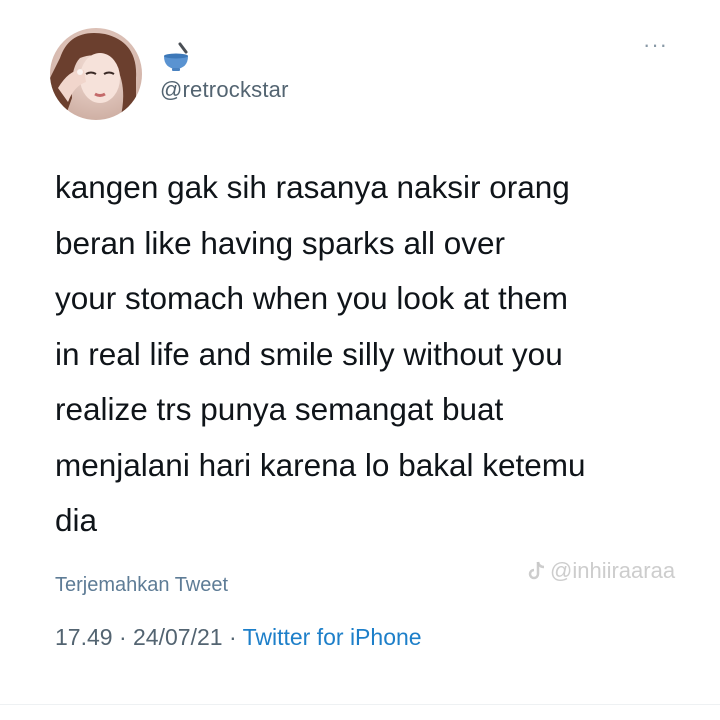  Describe the element at coordinates (141, 585) in the screenshot. I see `translate-tweet-link: Terjemahkan Tweet` at that location.